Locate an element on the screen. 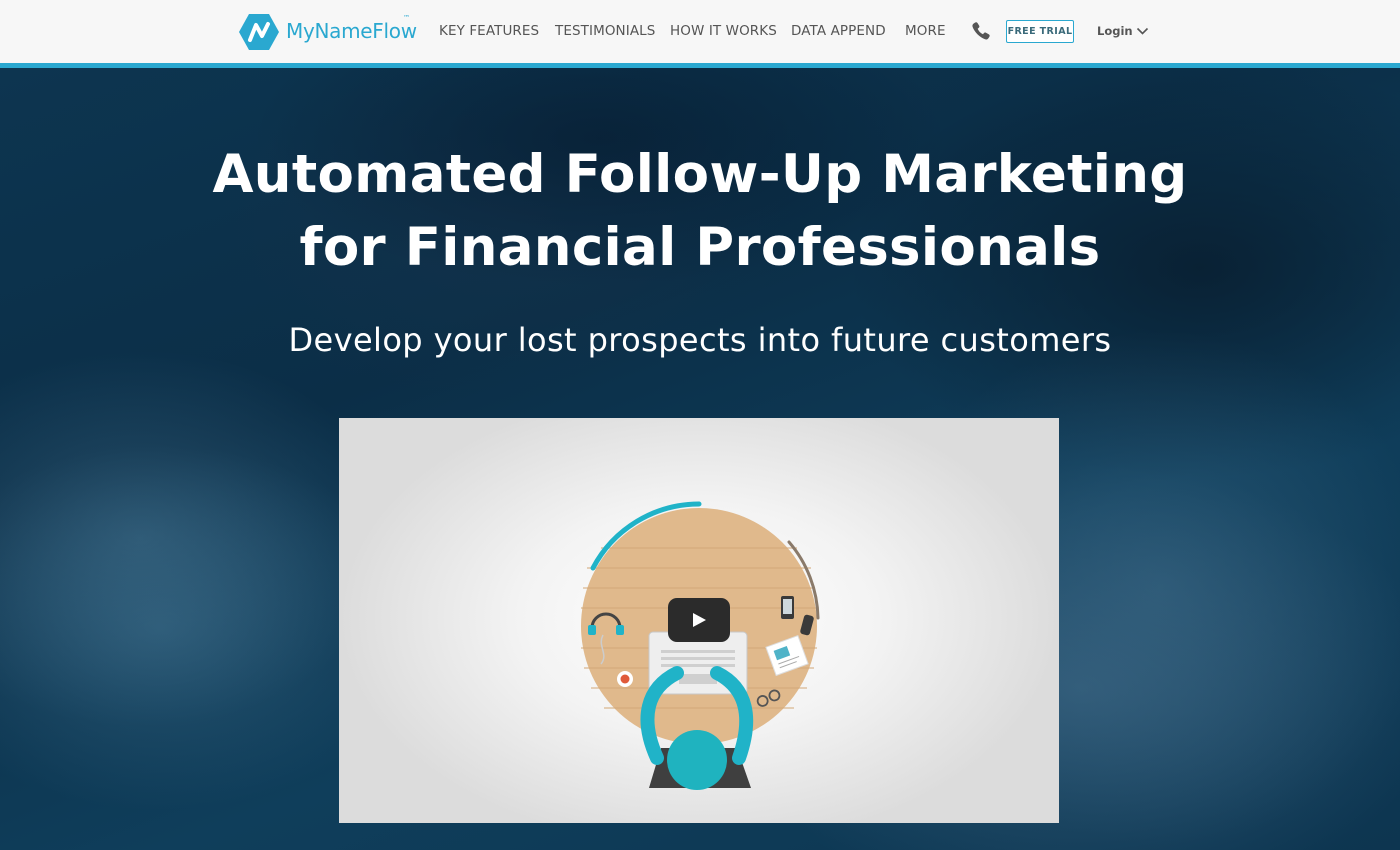 This screenshot has height=850, width=1400. mynameflow-logo-icon is located at coordinates (259, 32).